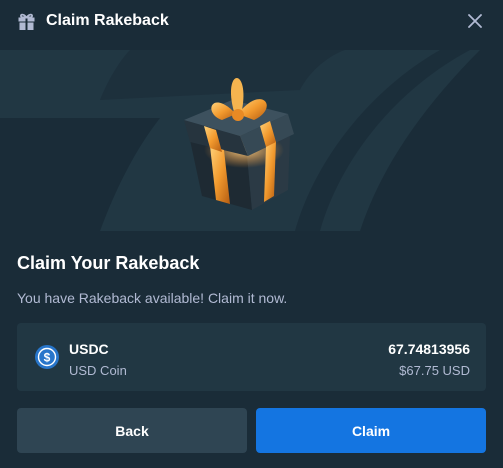 The image size is (503, 468). What do you see at coordinates (475, 21) in the screenshot?
I see `close-icon` at bounding box center [475, 21].